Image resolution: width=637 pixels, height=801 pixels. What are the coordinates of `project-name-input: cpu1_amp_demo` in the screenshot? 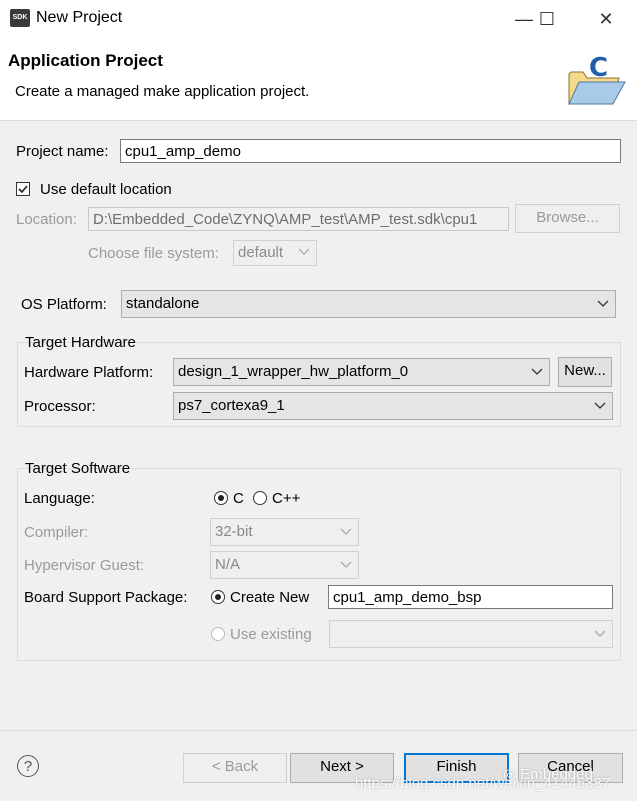 It's located at (370, 151).